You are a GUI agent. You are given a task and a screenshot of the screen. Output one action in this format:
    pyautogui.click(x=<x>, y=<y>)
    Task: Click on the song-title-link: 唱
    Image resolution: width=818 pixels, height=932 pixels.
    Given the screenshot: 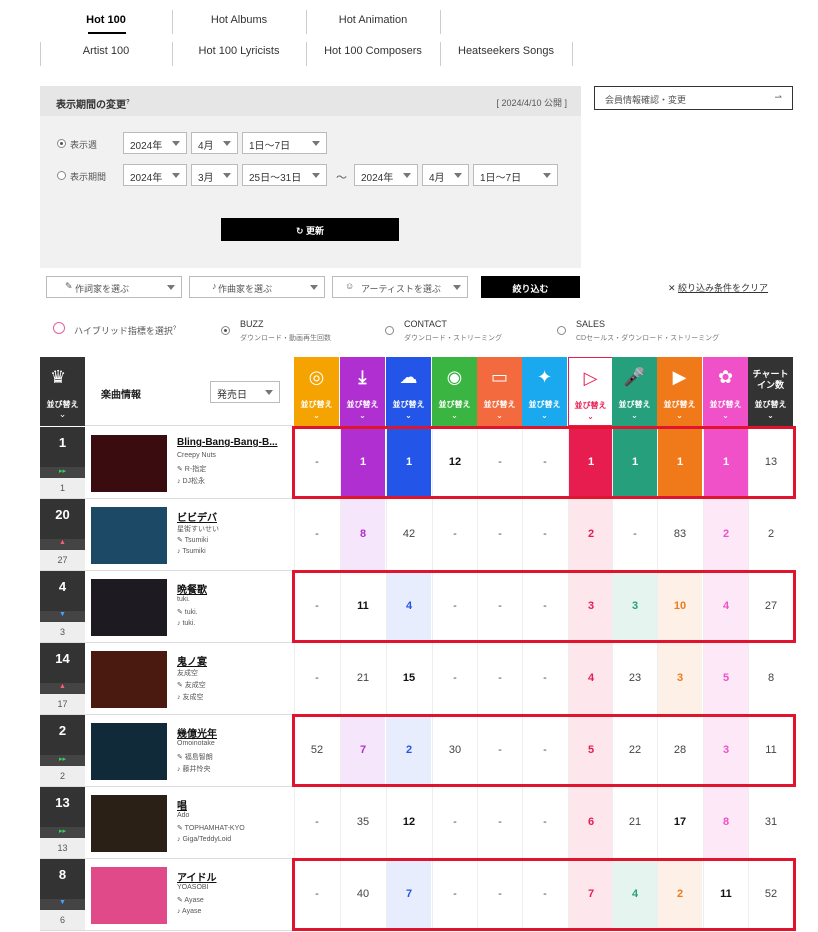 What is the action you would take?
    pyautogui.click(x=182, y=804)
    